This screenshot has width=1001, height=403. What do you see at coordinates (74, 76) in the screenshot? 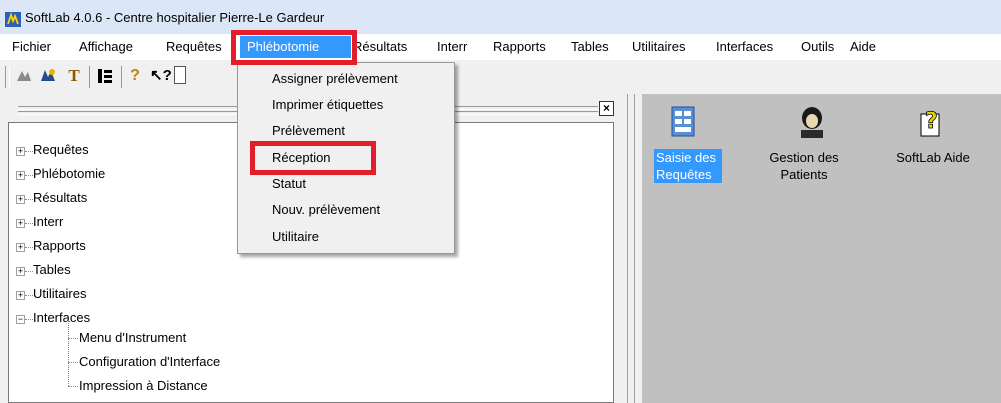
I see `text-tool-icon: T` at bounding box center [74, 76].